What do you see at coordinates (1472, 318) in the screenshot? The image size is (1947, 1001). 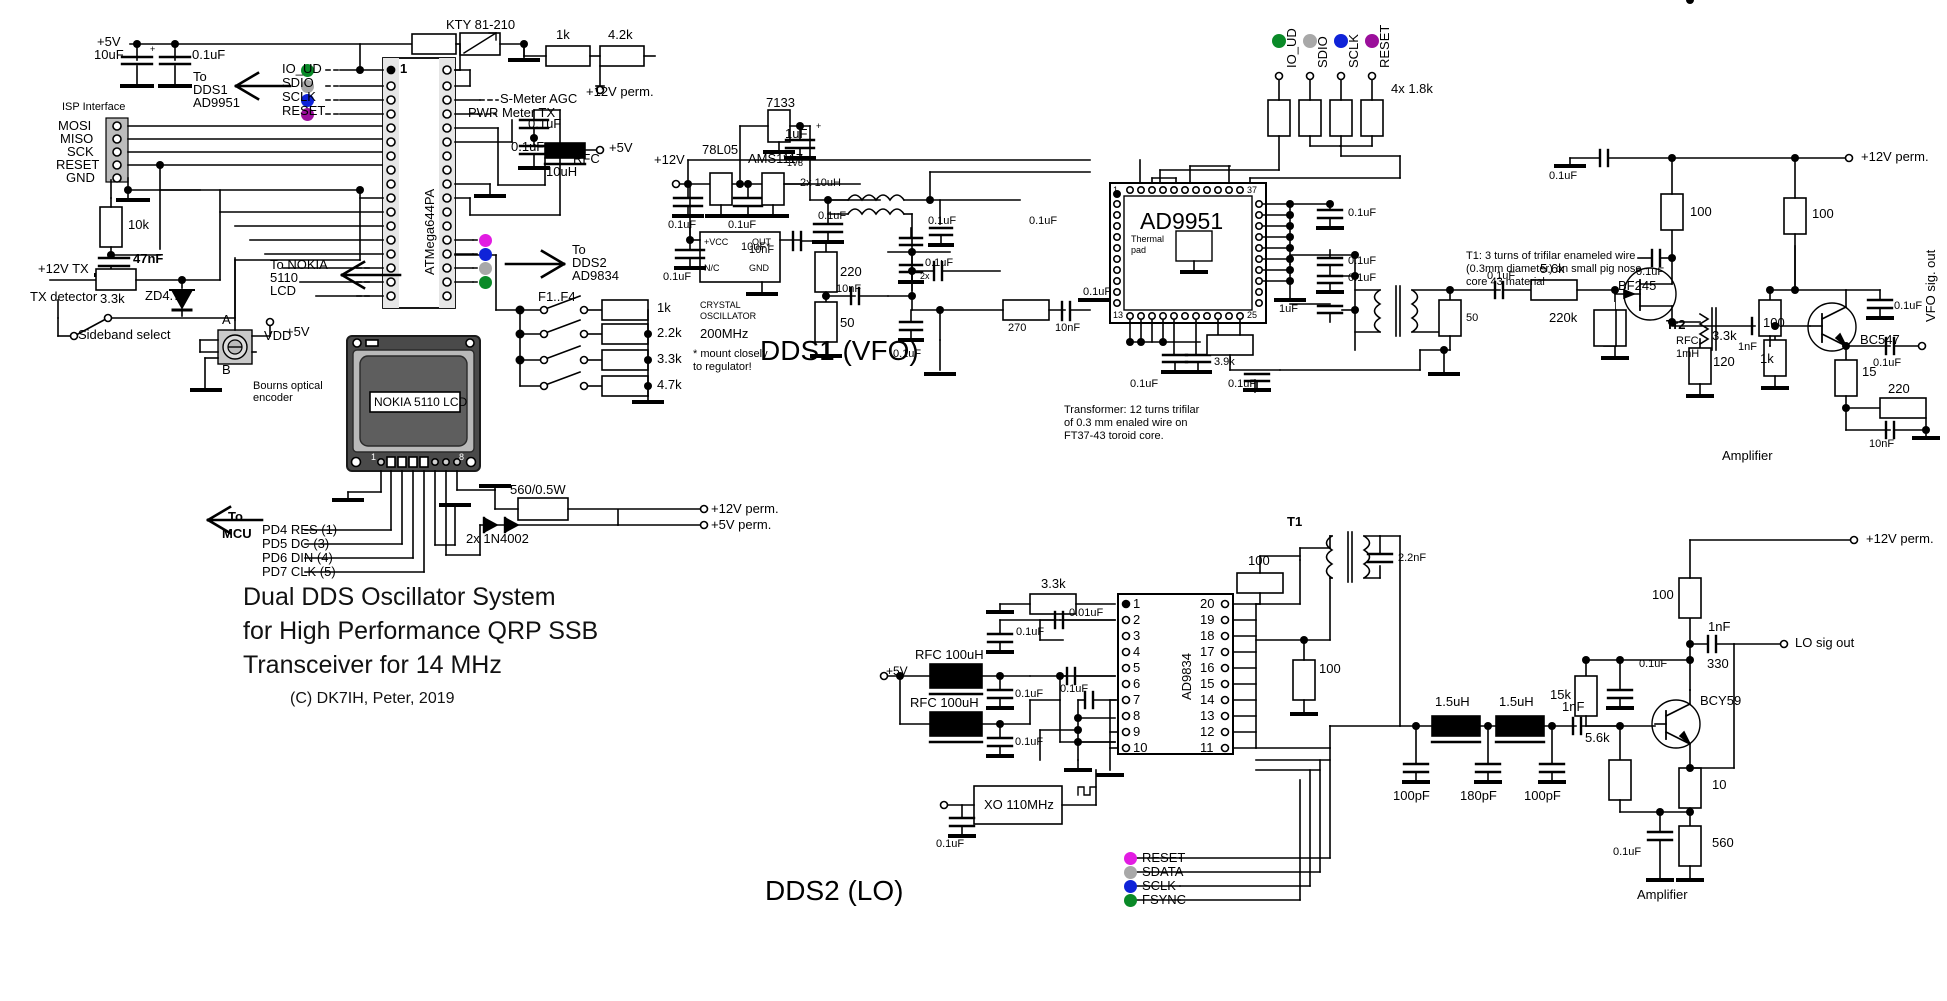 I see `dds1-res-50-b: 50` at bounding box center [1472, 318].